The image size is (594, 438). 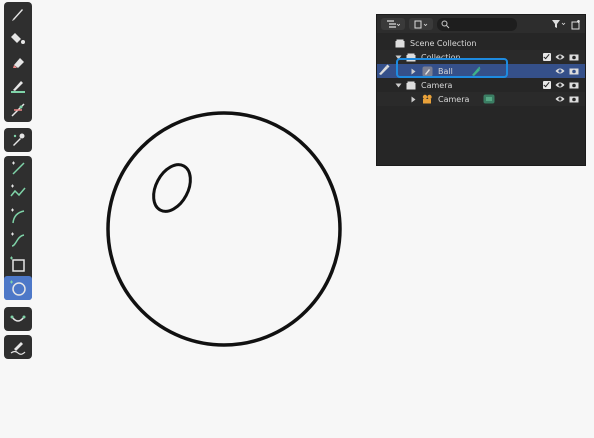 I want to click on curve-tool, so click(x=18, y=240).